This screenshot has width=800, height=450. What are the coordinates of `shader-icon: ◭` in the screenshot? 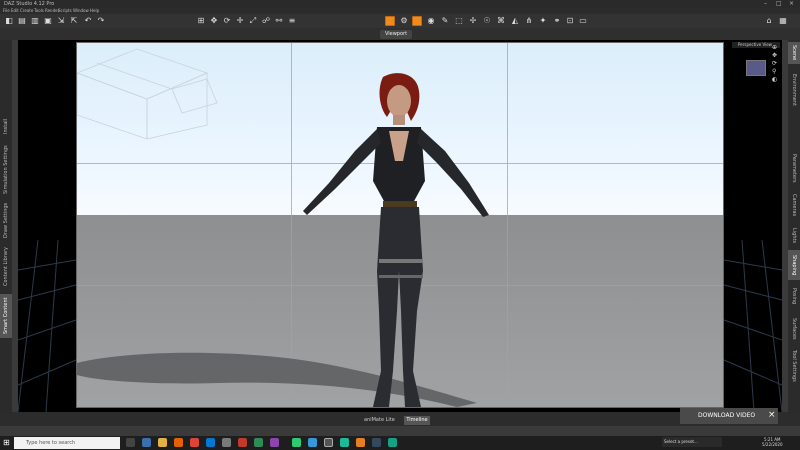 It's located at (515, 21).